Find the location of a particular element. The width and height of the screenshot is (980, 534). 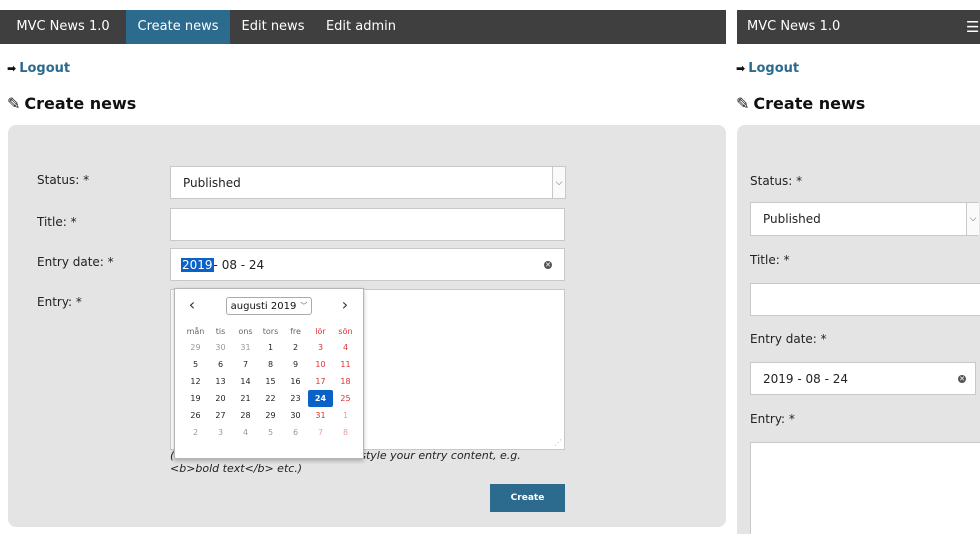

page-title: ✎ Create news is located at coordinates (71, 103).